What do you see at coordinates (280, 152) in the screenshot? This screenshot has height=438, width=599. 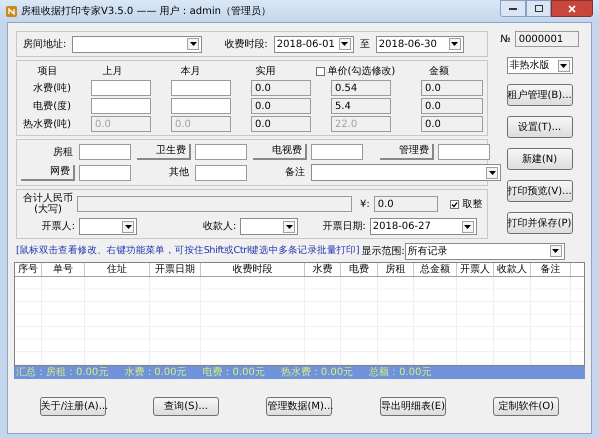 I see `fee-button: 电视费` at bounding box center [280, 152].